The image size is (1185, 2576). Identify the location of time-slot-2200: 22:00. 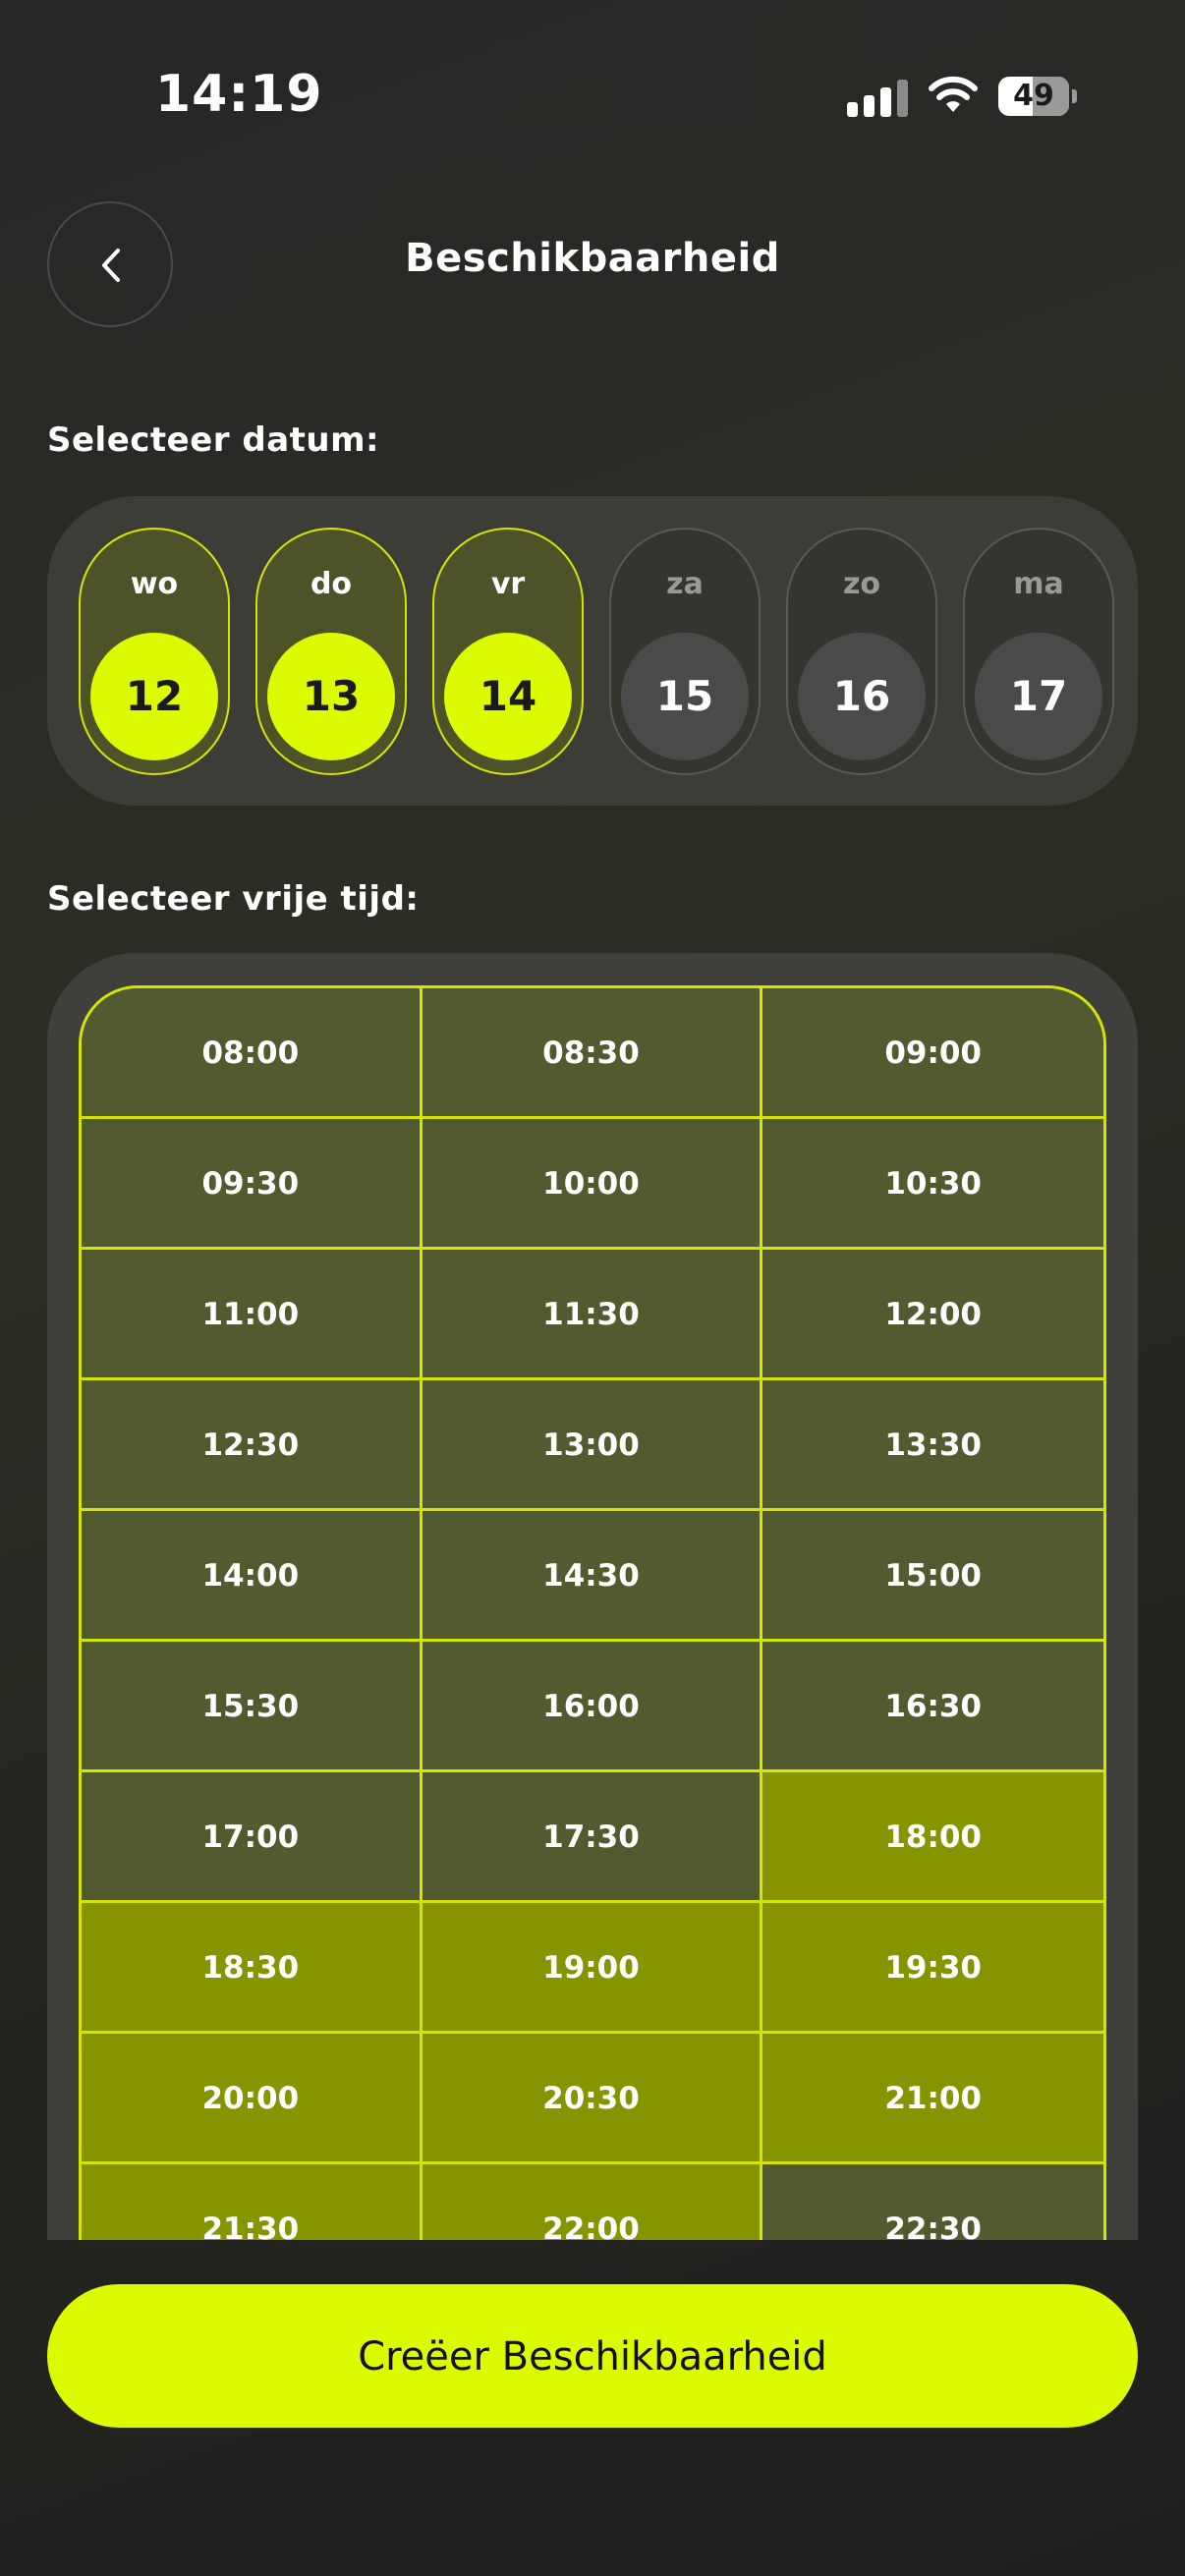
(592, 2202).